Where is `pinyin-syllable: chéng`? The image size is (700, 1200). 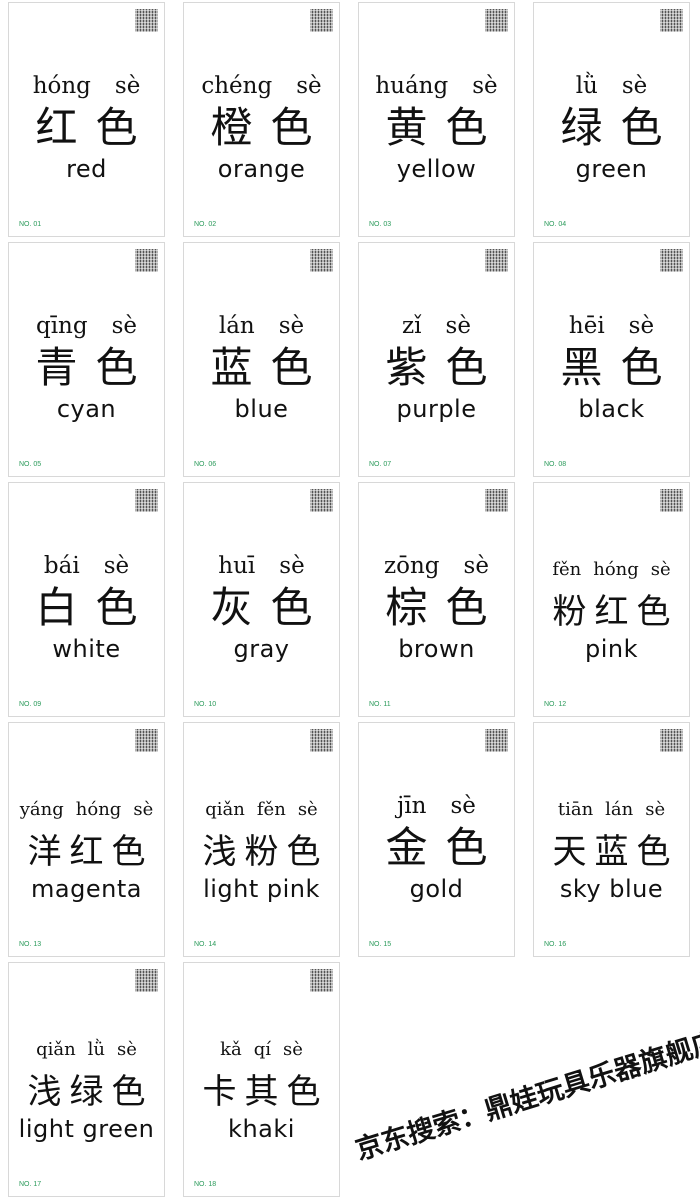
pinyin-syllable: chéng is located at coordinates (237, 86).